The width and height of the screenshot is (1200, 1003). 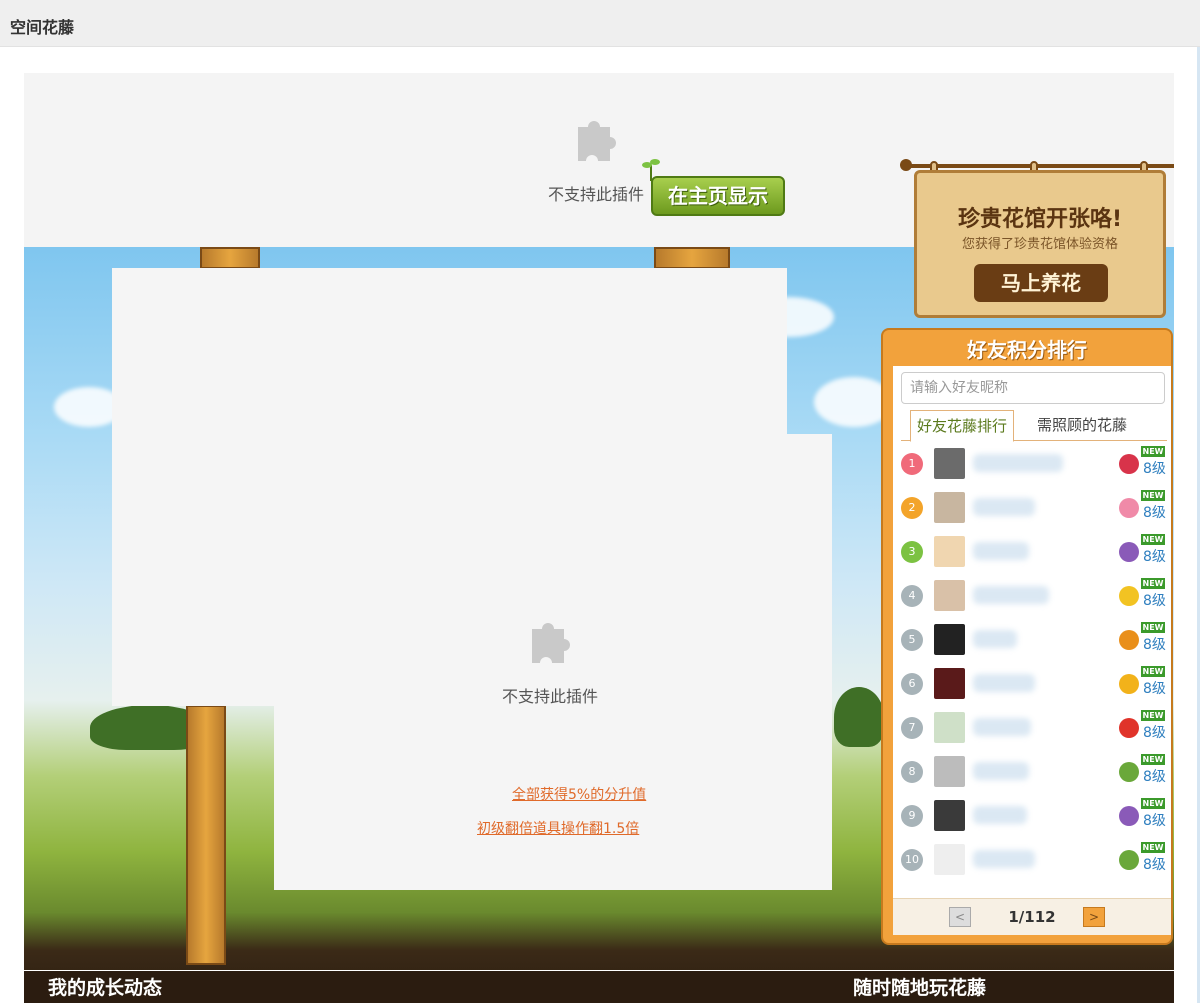 What do you see at coordinates (599, 986) in the screenshot?
I see `bottom-bar: 我的成长动态 随时随地玩花藤` at bounding box center [599, 986].